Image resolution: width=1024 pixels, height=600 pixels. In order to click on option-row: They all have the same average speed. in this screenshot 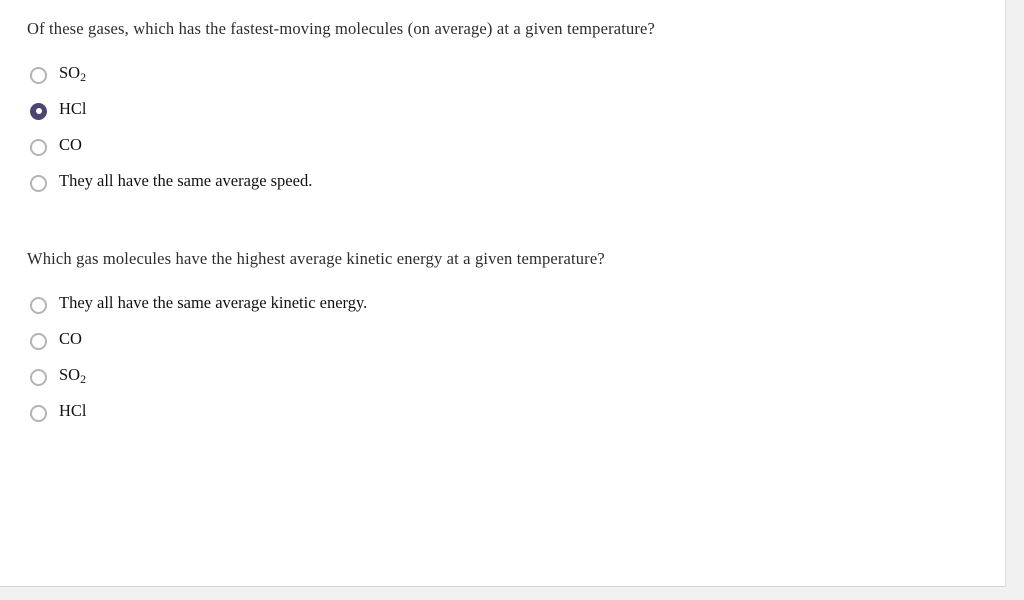, I will do `click(502, 183)`.